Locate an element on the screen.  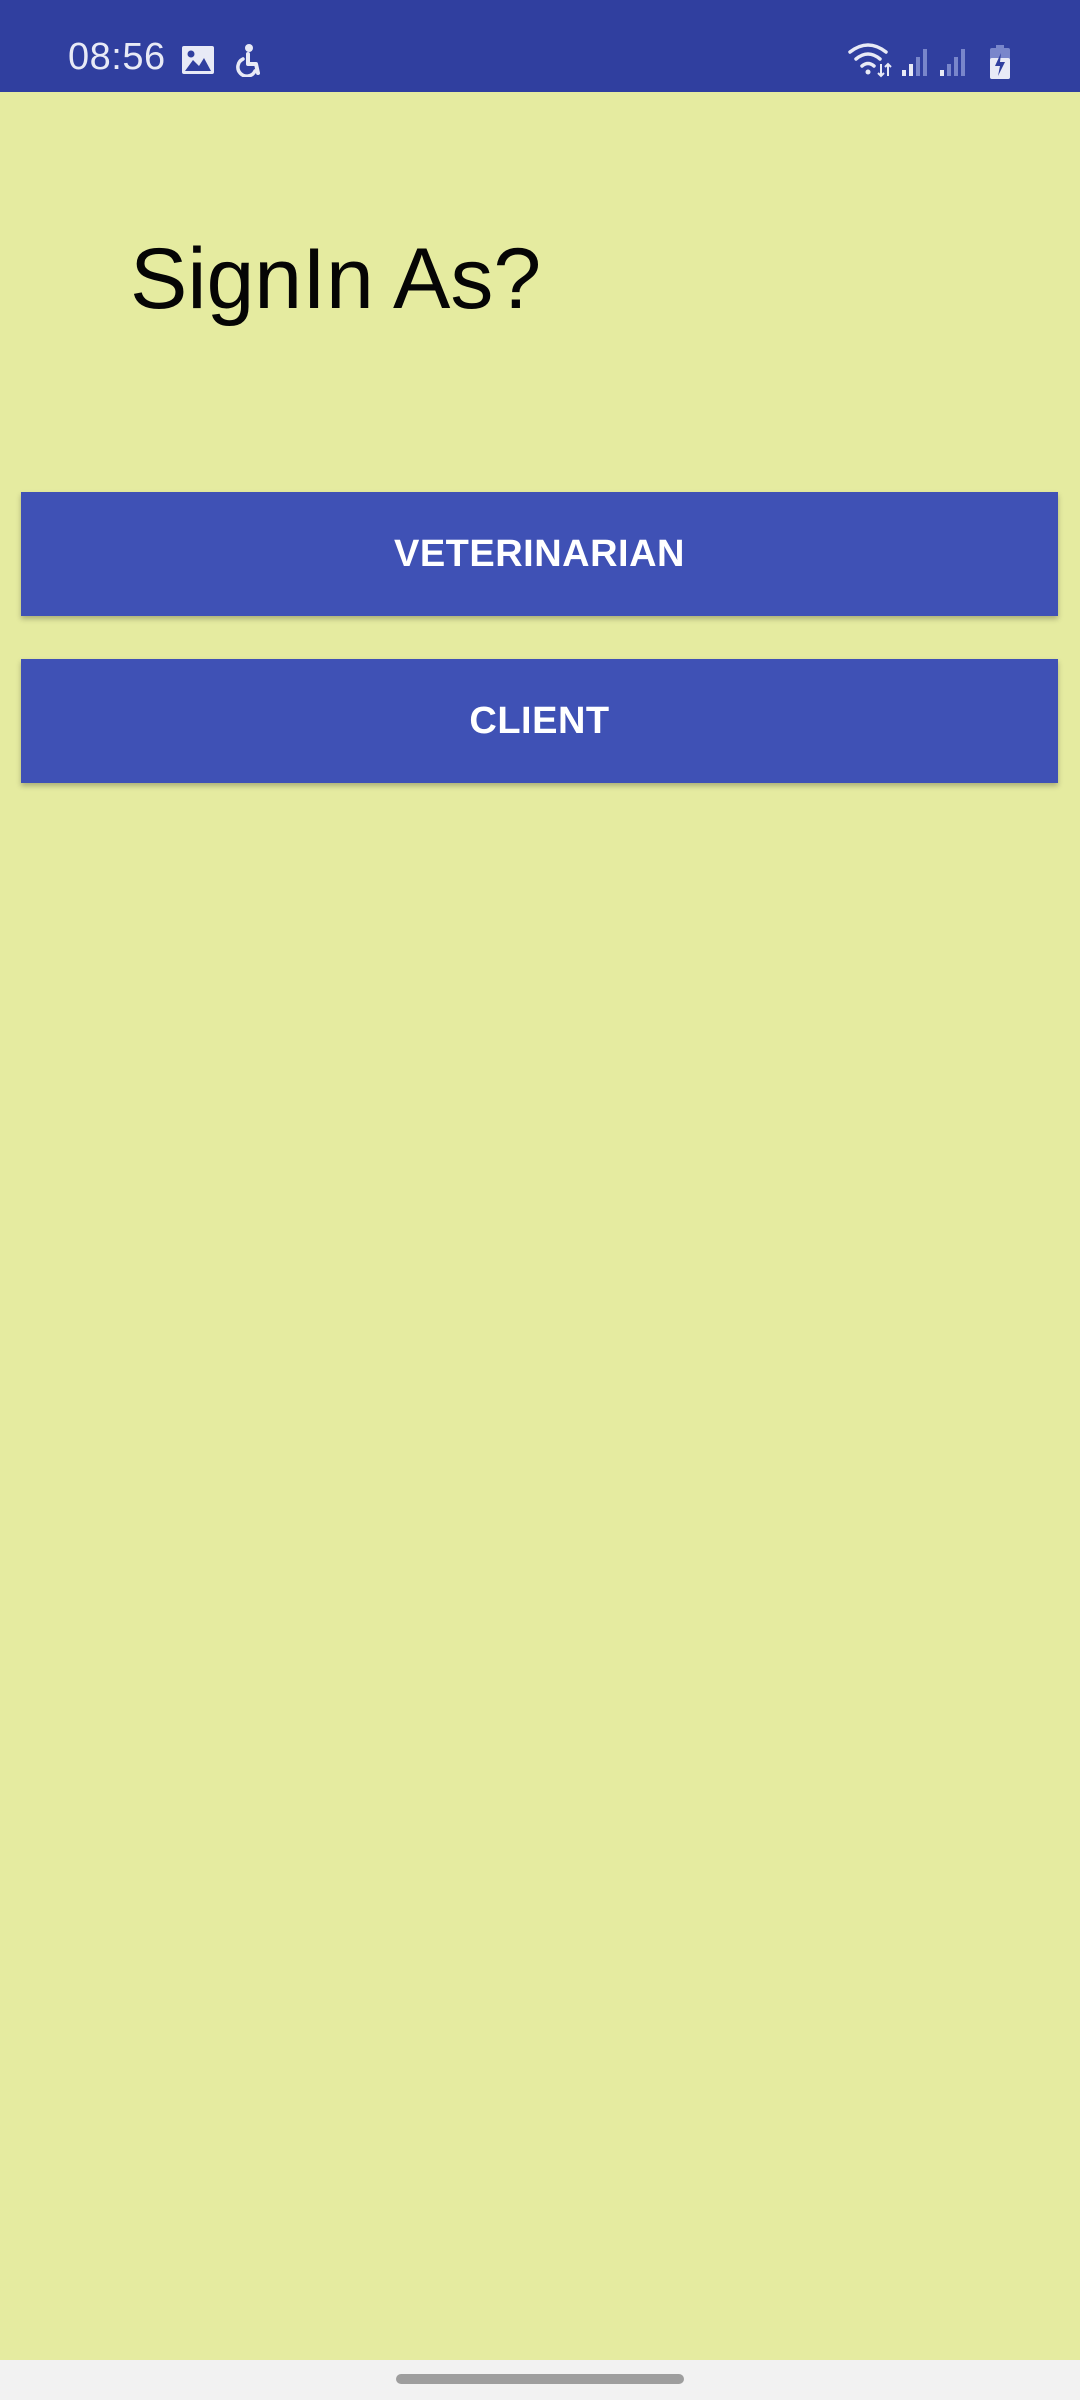
home-indicator is located at coordinates (540, 2379).